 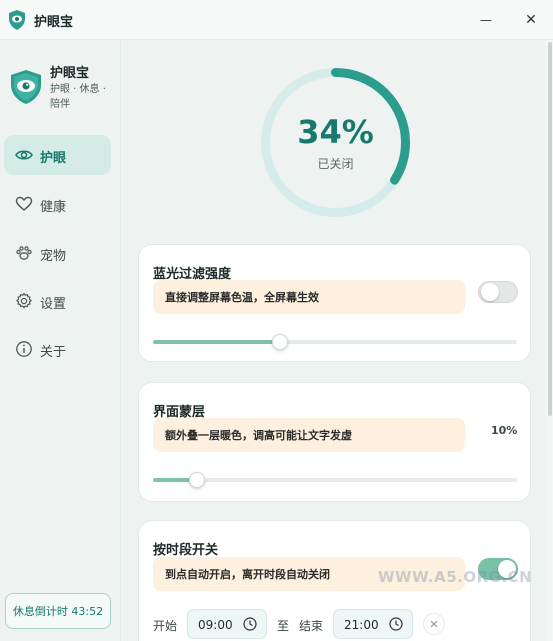 What do you see at coordinates (24, 300) in the screenshot?
I see `gear-icon` at bounding box center [24, 300].